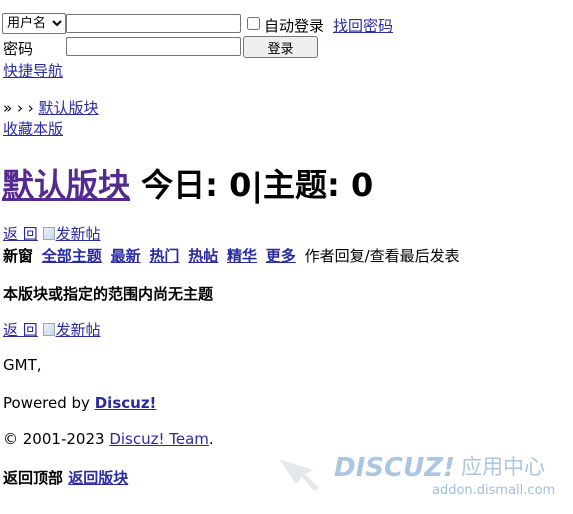 The image size is (573, 514). Describe the element at coordinates (46, 403) in the screenshot. I see `powered-by-text: Powered by` at that location.